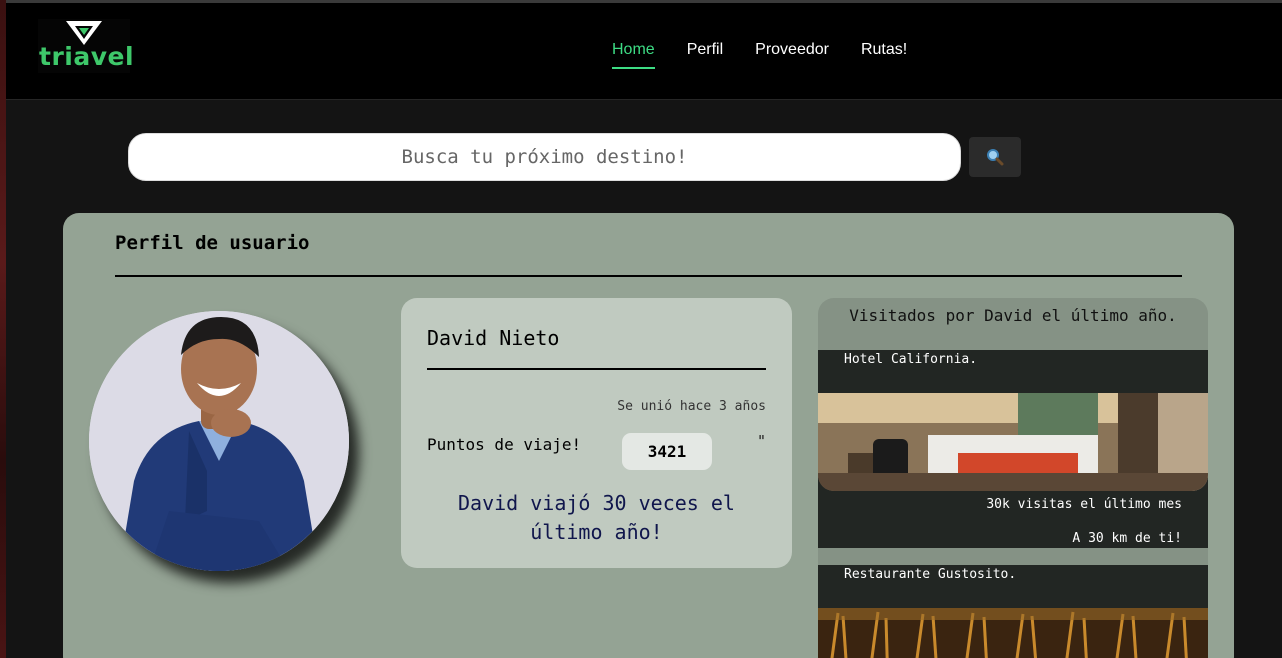 The image size is (1282, 658). Describe the element at coordinates (667, 451) in the screenshot. I see `points-badge: 3421` at that location.